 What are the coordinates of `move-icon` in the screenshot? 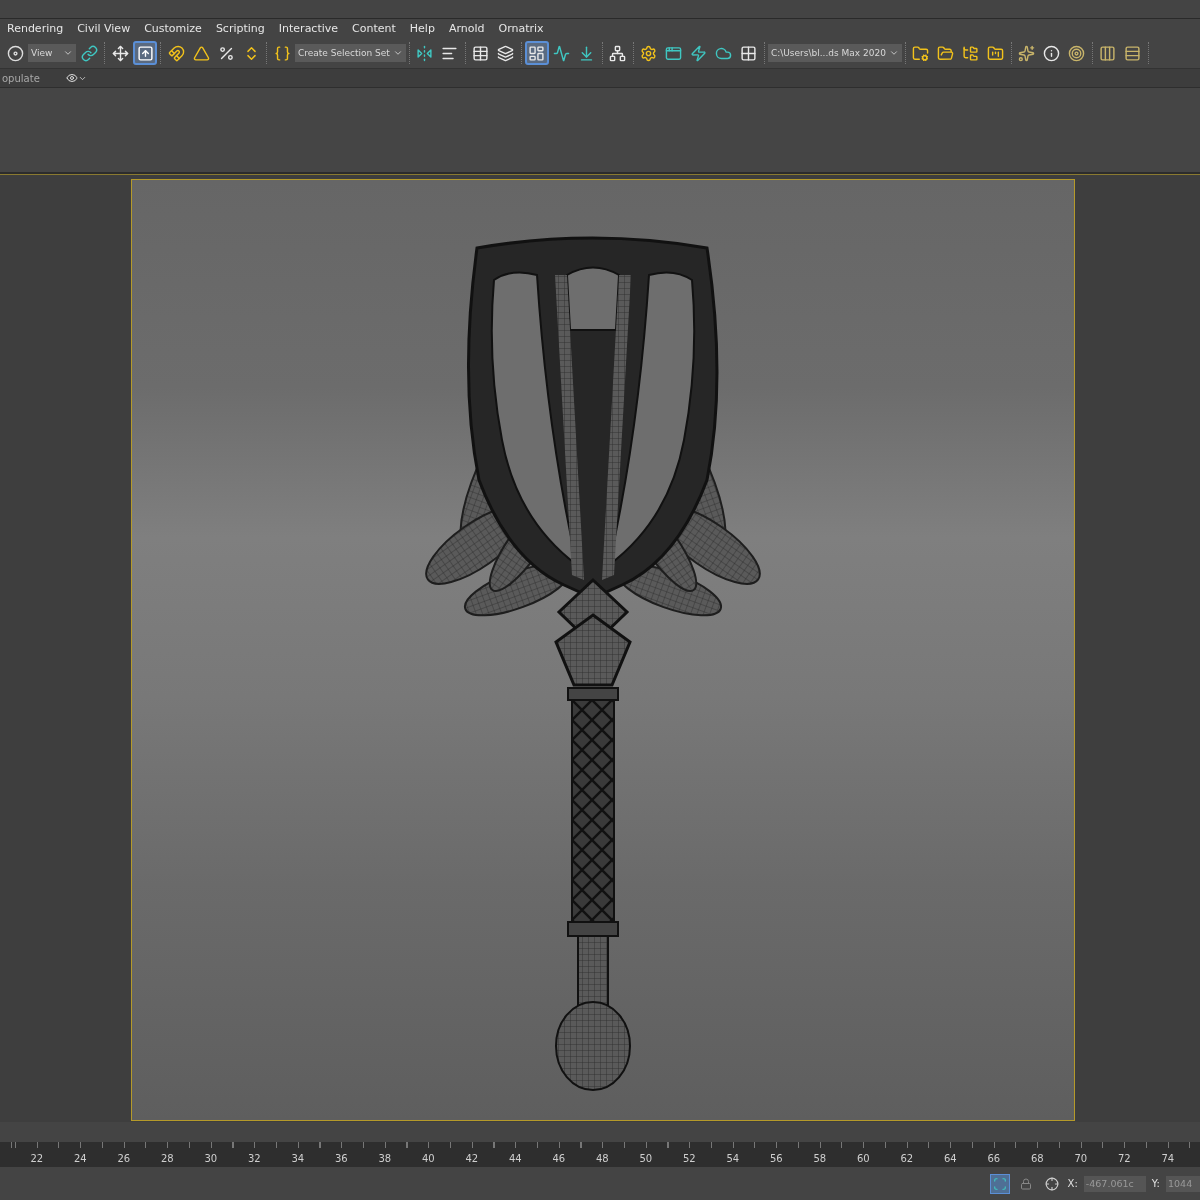 It's located at (120, 53).